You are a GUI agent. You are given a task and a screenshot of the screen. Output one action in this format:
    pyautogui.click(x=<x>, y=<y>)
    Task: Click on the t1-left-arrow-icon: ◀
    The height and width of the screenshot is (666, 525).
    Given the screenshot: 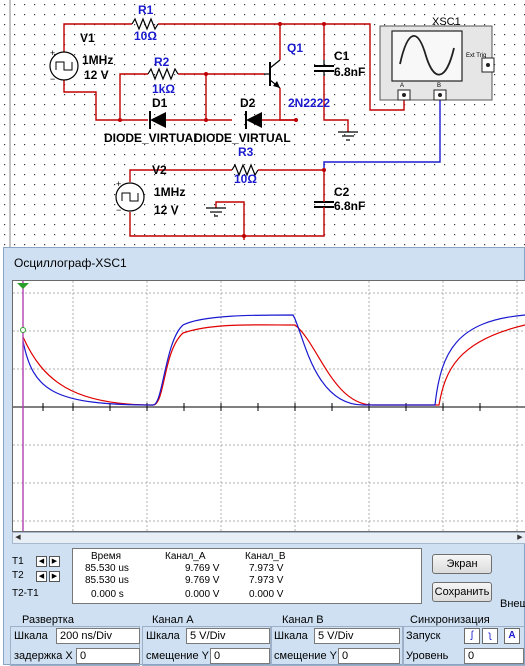 What is the action you would take?
    pyautogui.click(x=41, y=561)
    